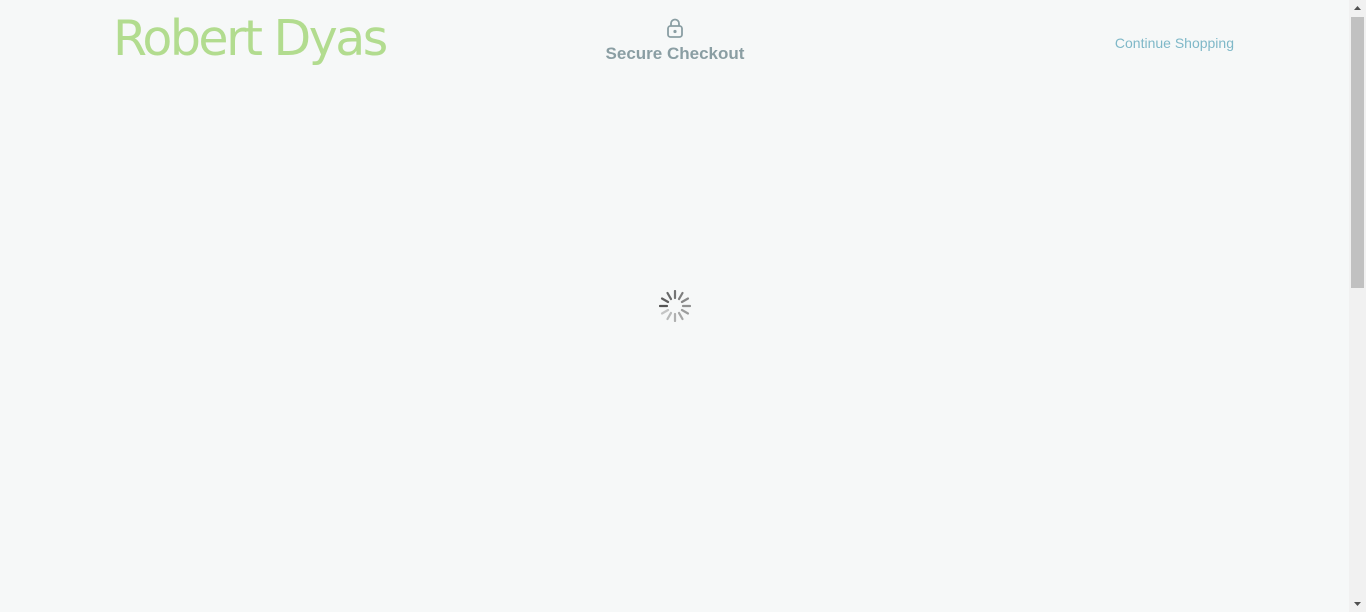 This screenshot has width=1366, height=612. What do you see at coordinates (675, 28) in the screenshot?
I see `lock-icon` at bounding box center [675, 28].